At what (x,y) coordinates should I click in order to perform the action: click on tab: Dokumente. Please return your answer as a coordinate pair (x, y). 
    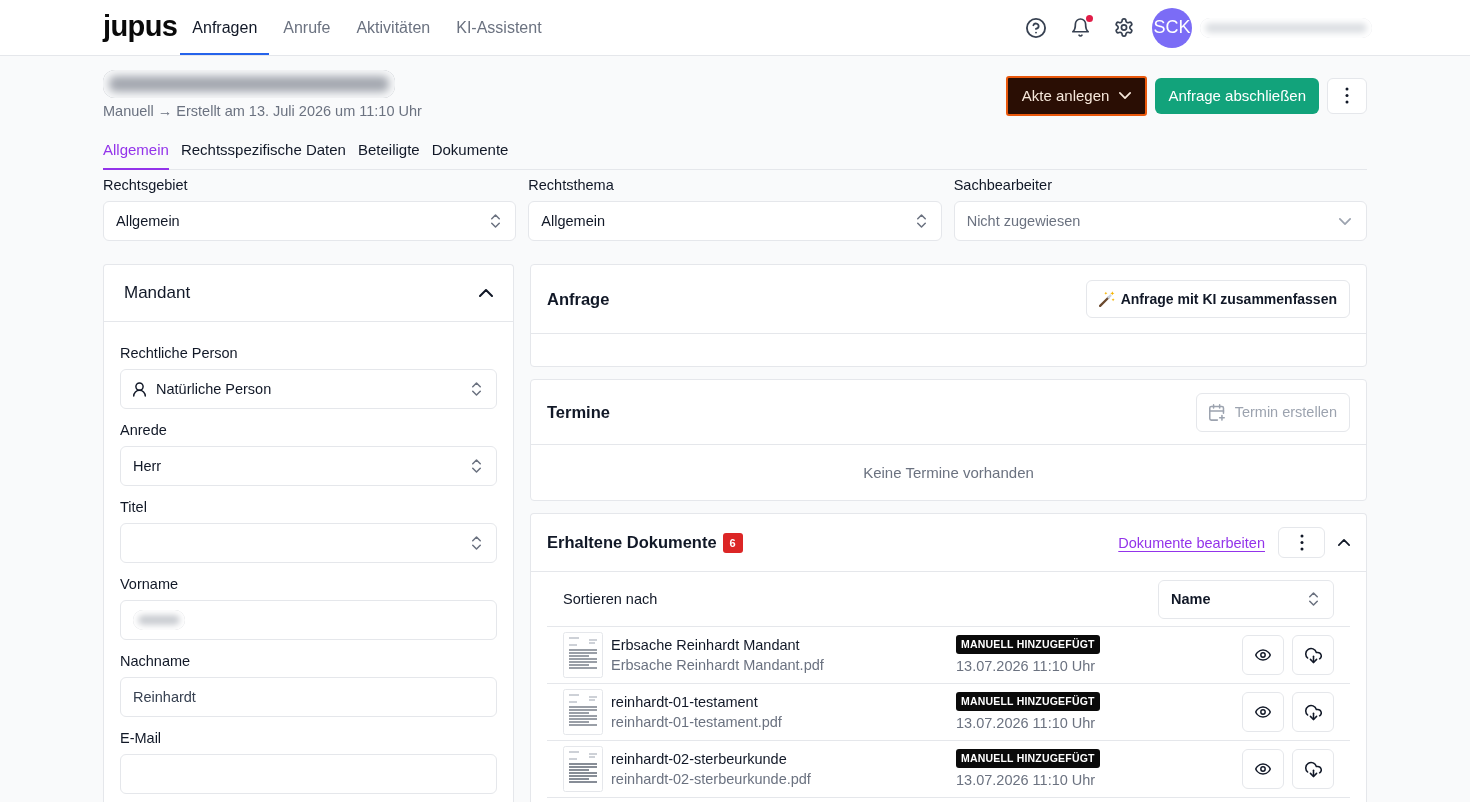
    Looking at the image, I should click on (470, 152).